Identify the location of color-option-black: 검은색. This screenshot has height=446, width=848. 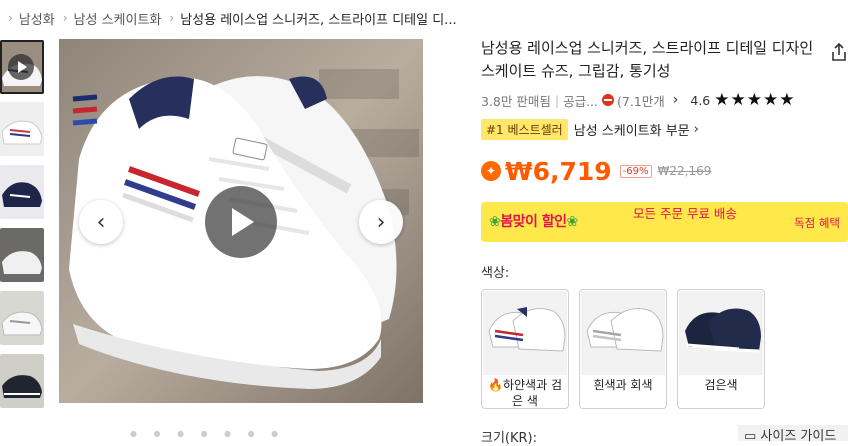
(721, 349).